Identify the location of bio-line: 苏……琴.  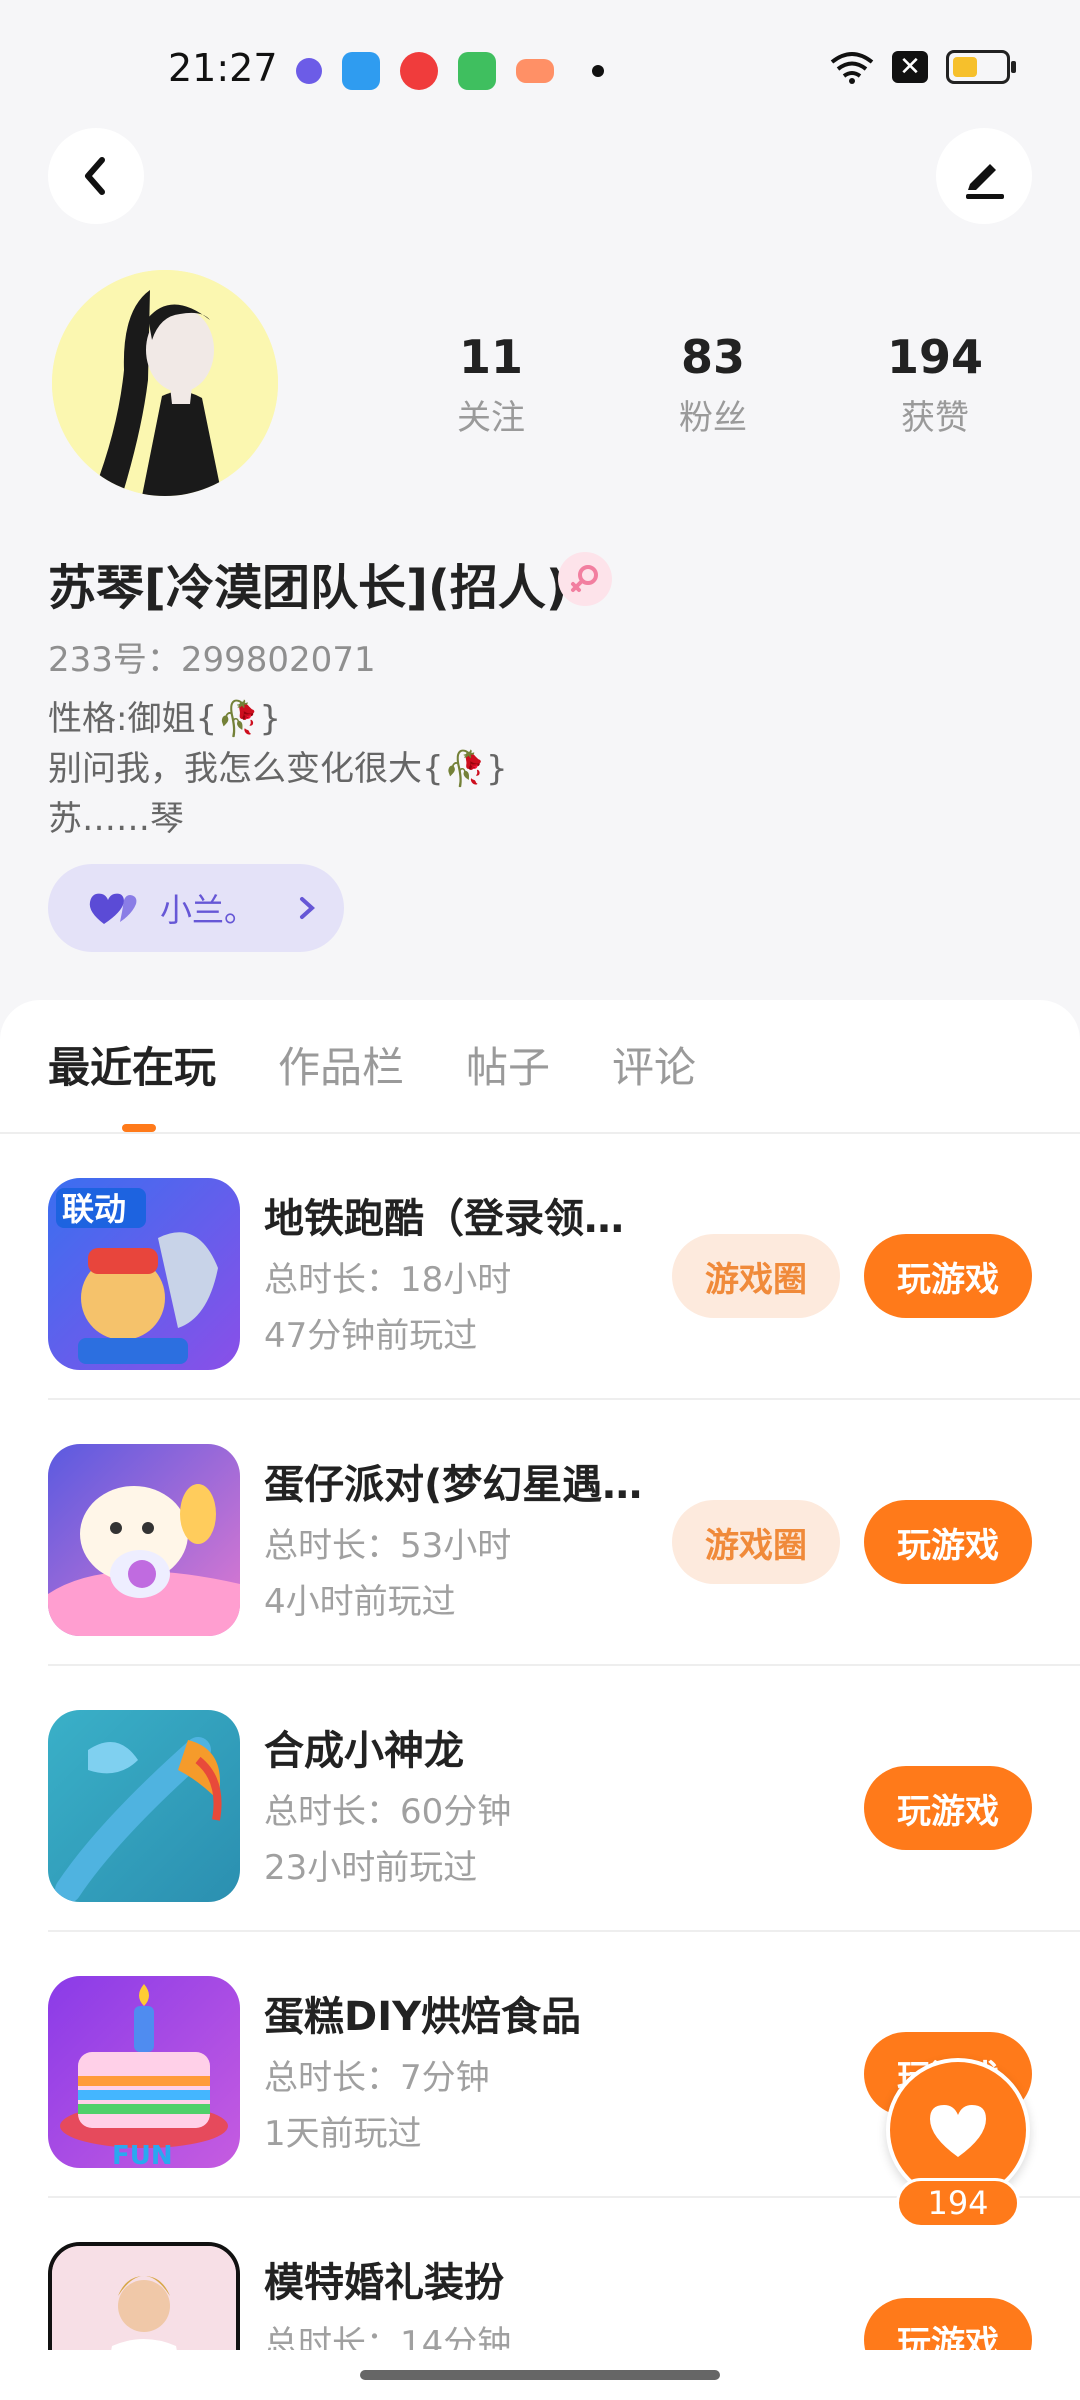
(116, 819).